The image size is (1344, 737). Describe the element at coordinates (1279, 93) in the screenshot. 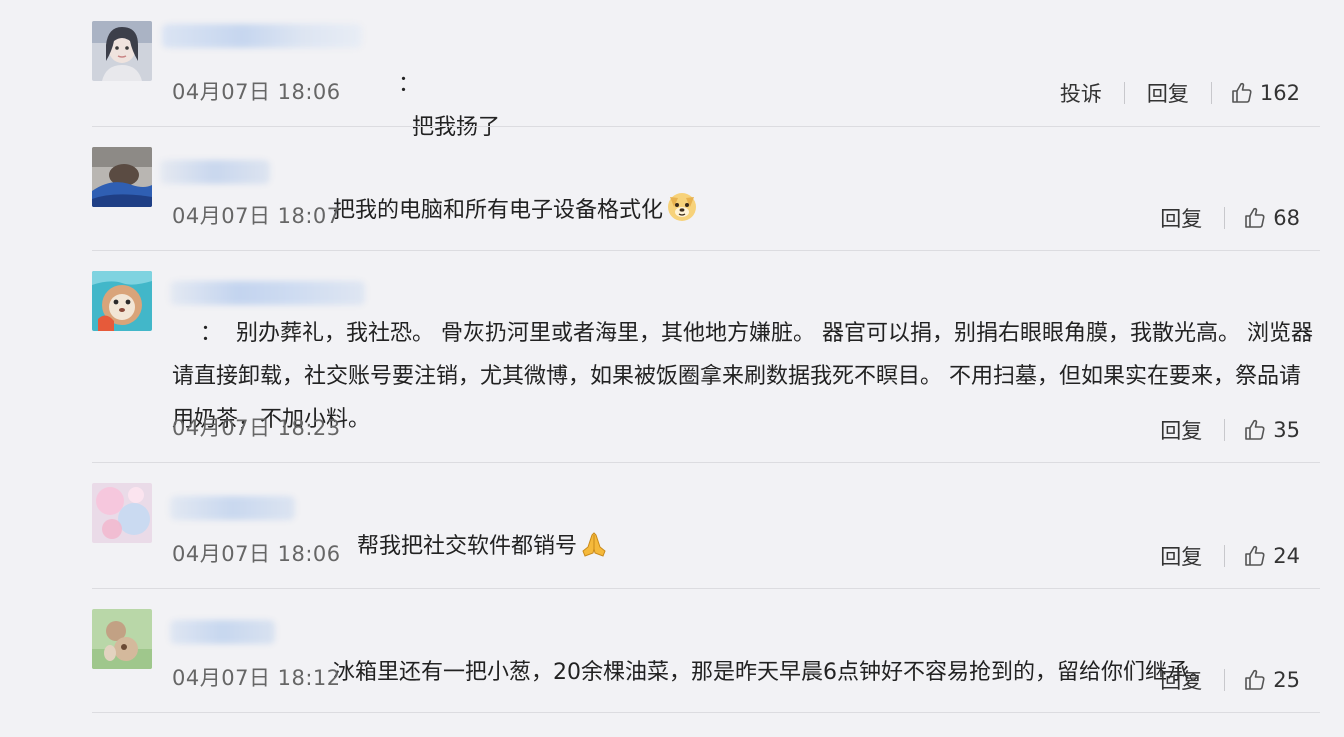

I see `like-count: 162` at that location.